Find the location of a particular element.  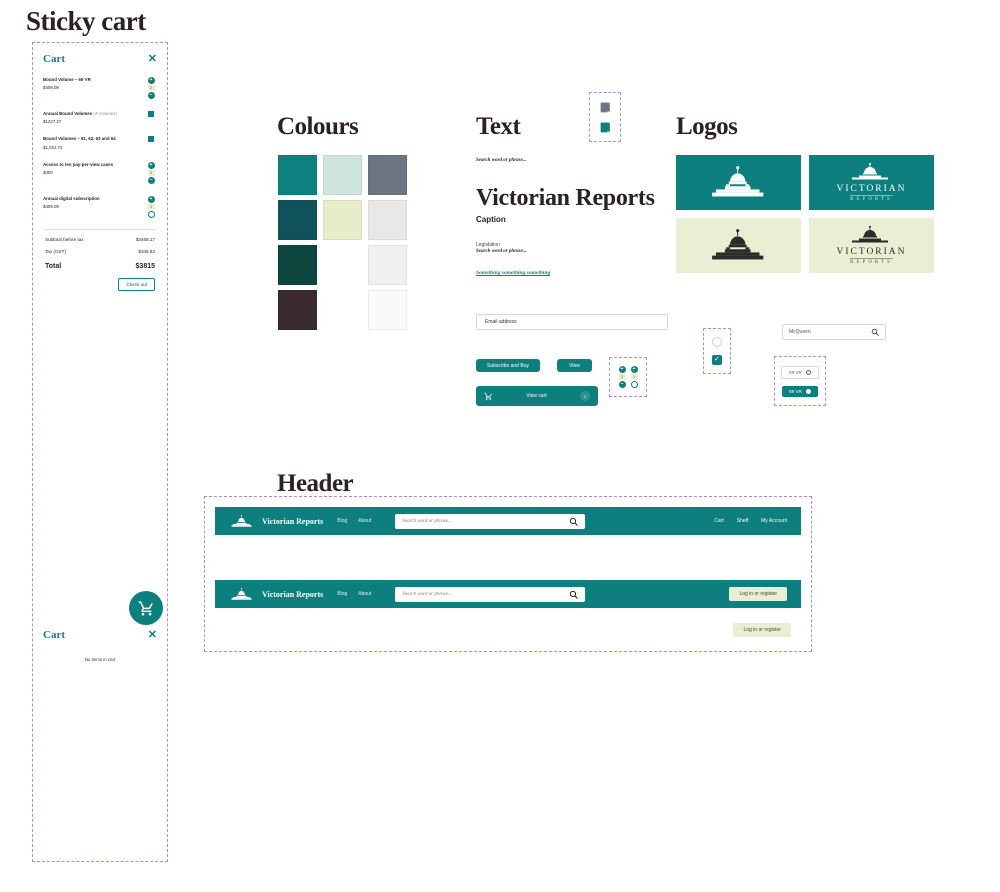

legislation-label: Legislation is located at coordinates (488, 245).